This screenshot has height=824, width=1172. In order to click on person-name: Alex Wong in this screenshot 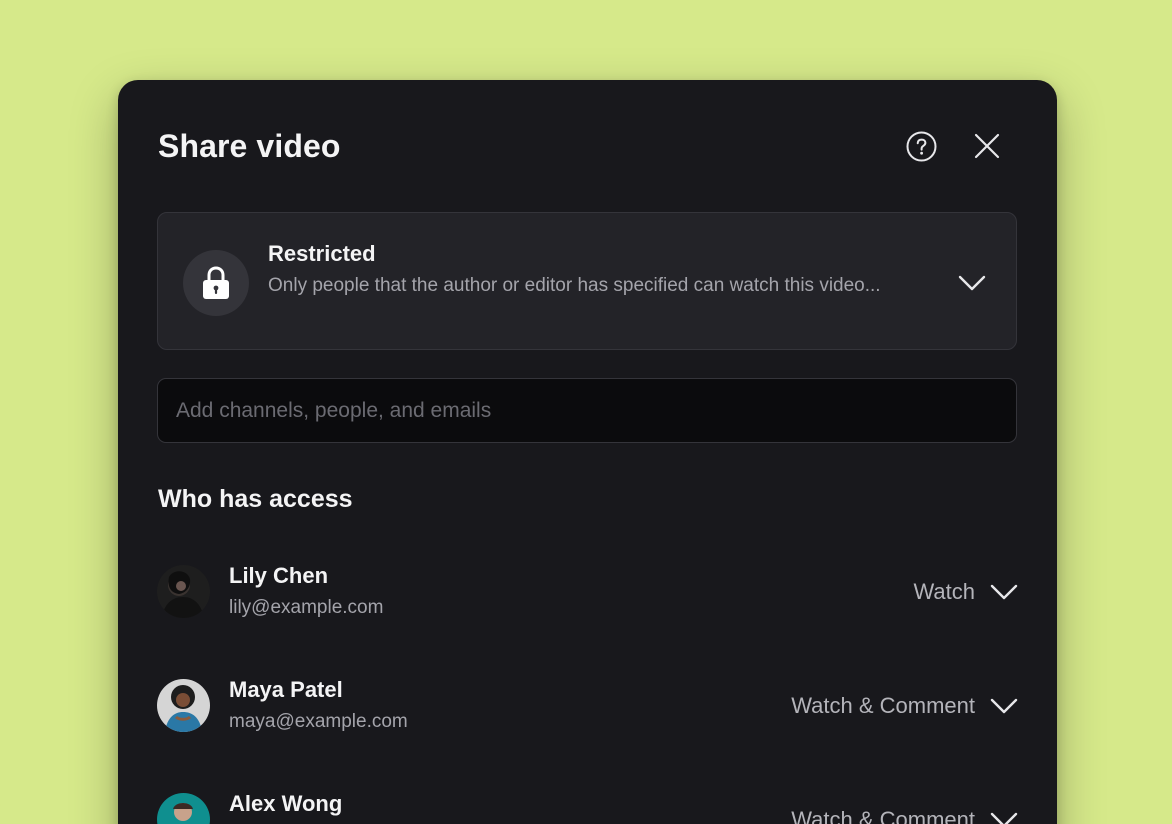, I will do `click(286, 803)`.